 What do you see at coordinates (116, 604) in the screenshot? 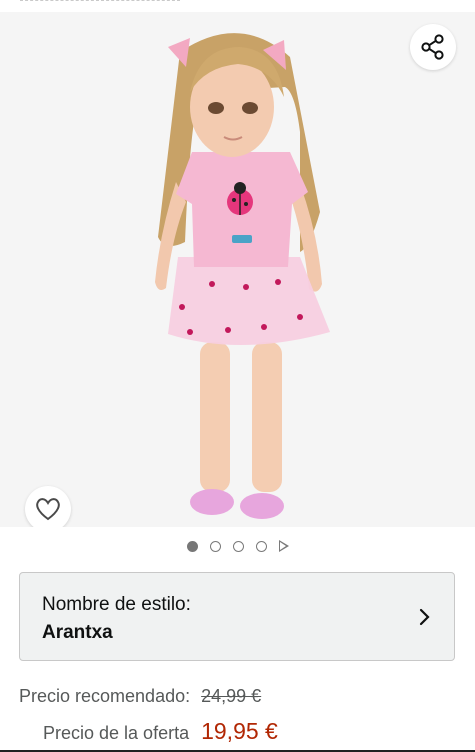
I see `style-label: Nombre de estilo:` at bounding box center [116, 604].